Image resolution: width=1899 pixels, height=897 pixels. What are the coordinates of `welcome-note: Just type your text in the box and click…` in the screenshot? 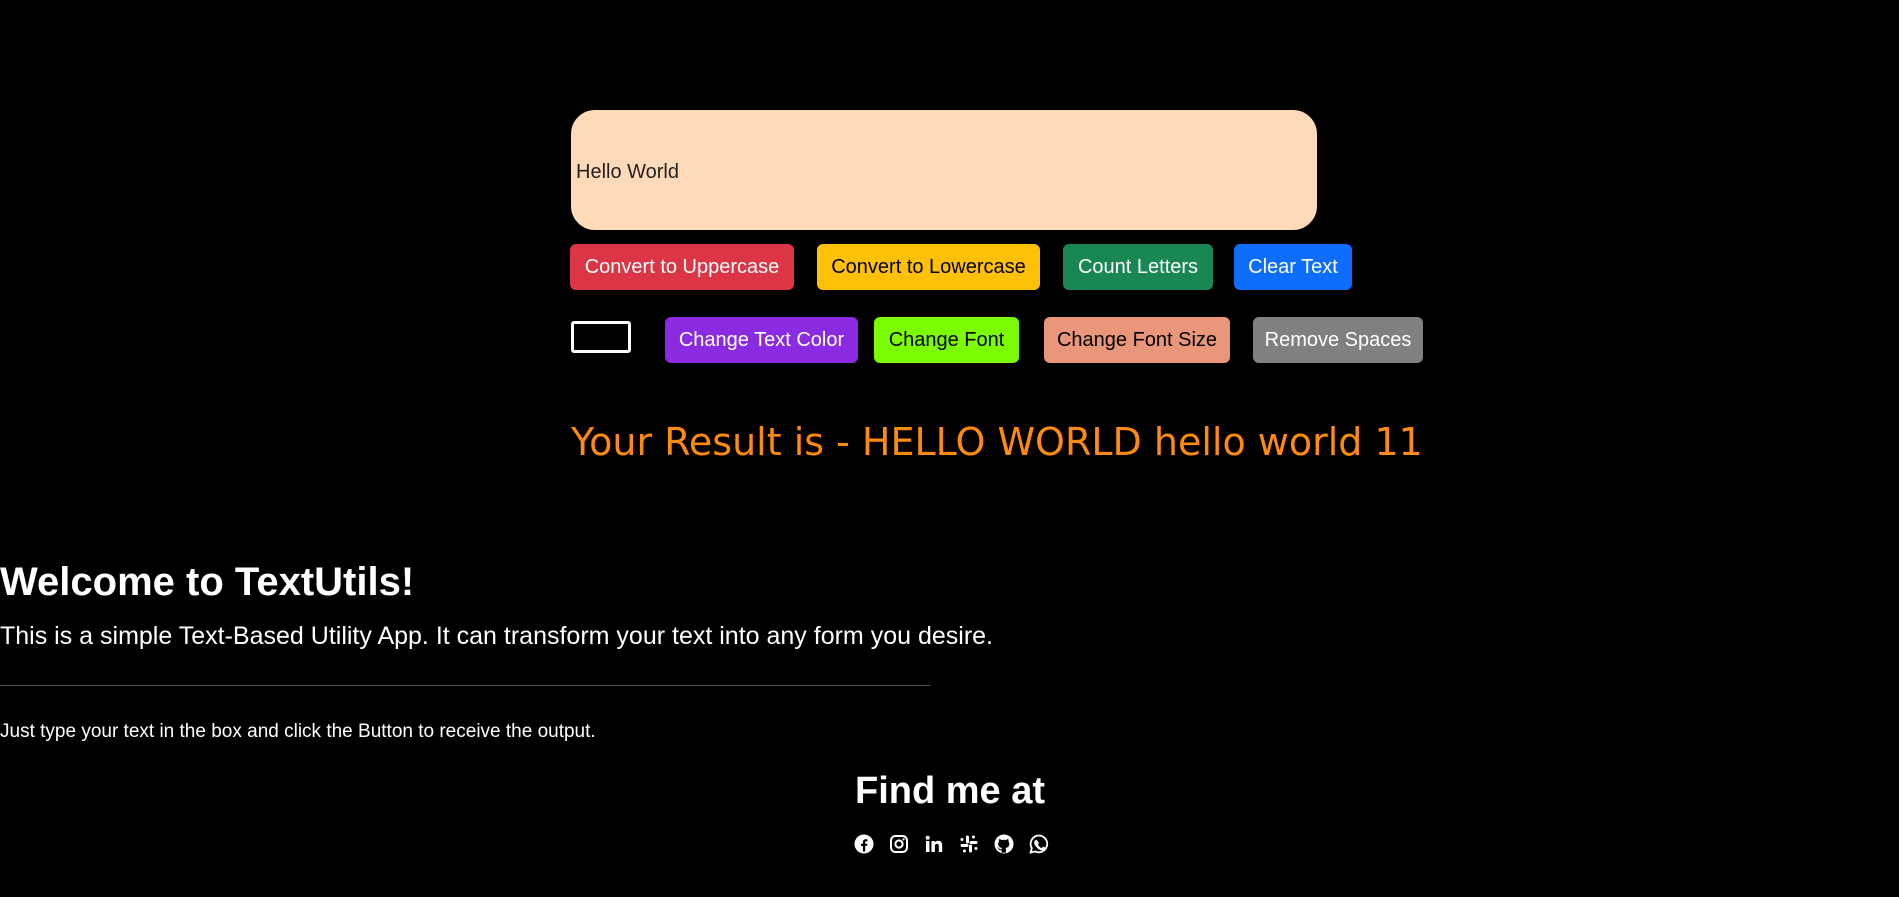 It's located at (298, 731).